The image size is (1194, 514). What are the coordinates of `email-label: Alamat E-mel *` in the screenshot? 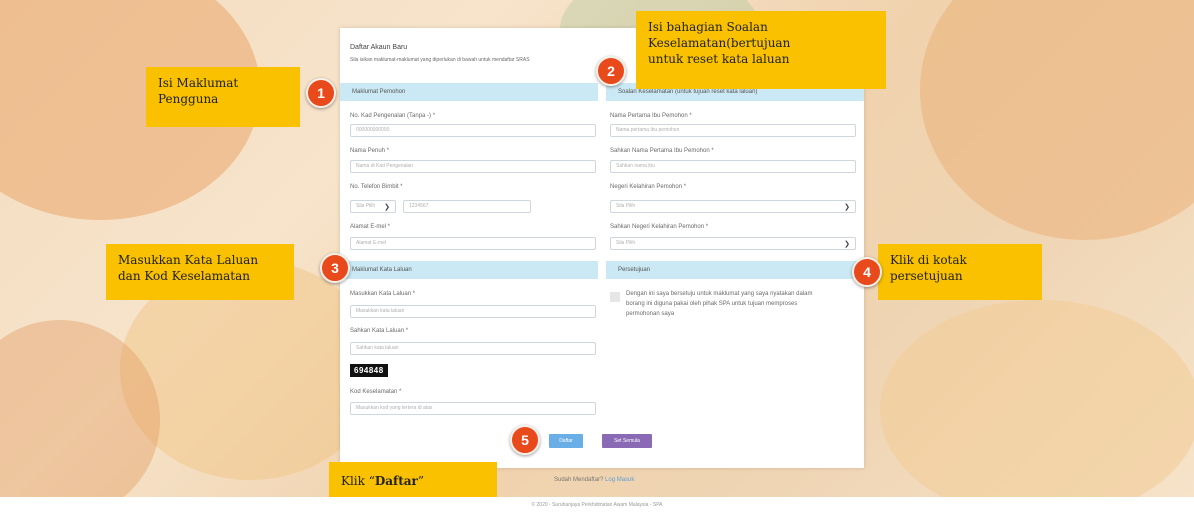 It's located at (370, 227).